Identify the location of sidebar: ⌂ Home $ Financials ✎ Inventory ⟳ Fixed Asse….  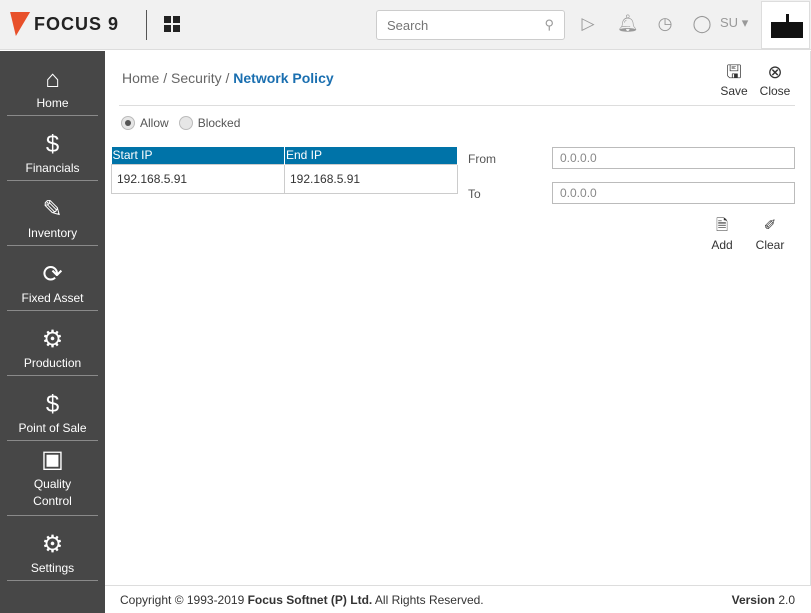
(52, 332).